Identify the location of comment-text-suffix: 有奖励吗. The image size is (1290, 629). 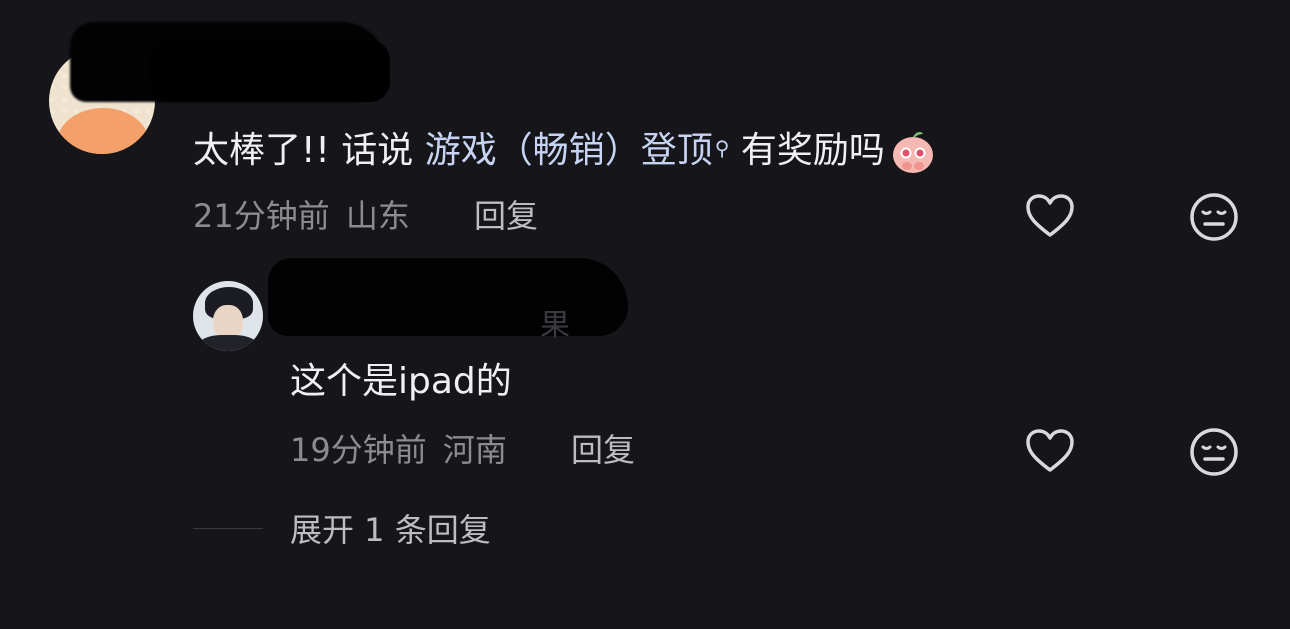
(807, 150).